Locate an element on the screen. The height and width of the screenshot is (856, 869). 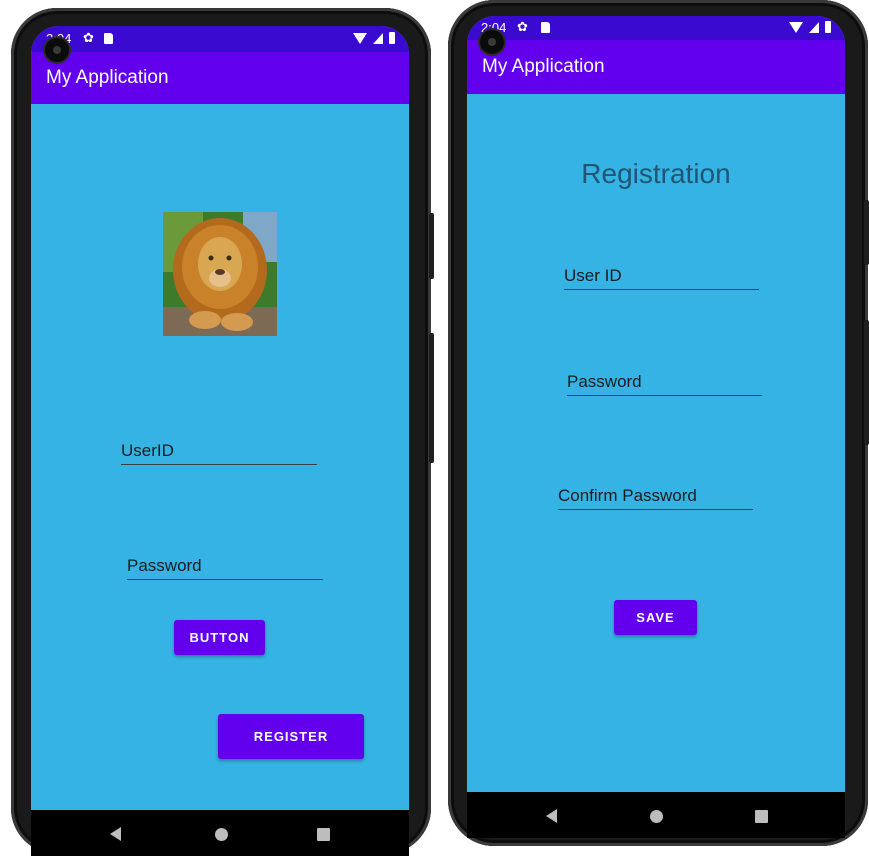
volume-button-left-phone is located at coordinates (431, 246).